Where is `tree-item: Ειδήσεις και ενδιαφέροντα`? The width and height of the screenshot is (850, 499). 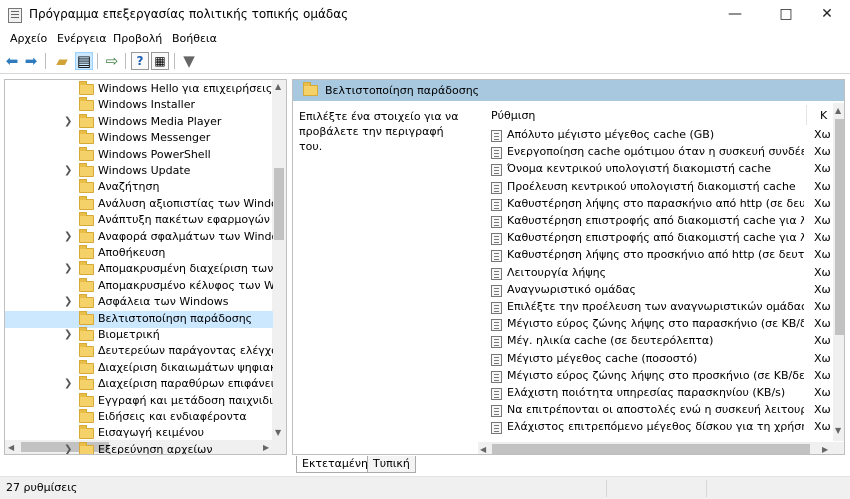
tree-item: Ειδήσεις και ενδιαφέροντα is located at coordinates (139, 417).